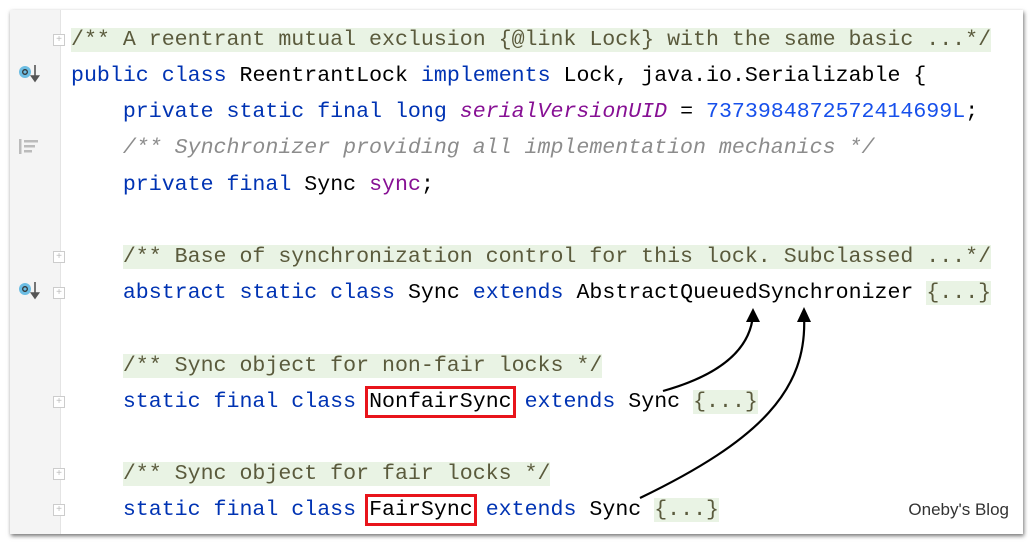 The width and height of the screenshot is (1035, 546). What do you see at coordinates (722, 406) in the screenshot?
I see `arrow-fair-to-aqs` at bounding box center [722, 406].